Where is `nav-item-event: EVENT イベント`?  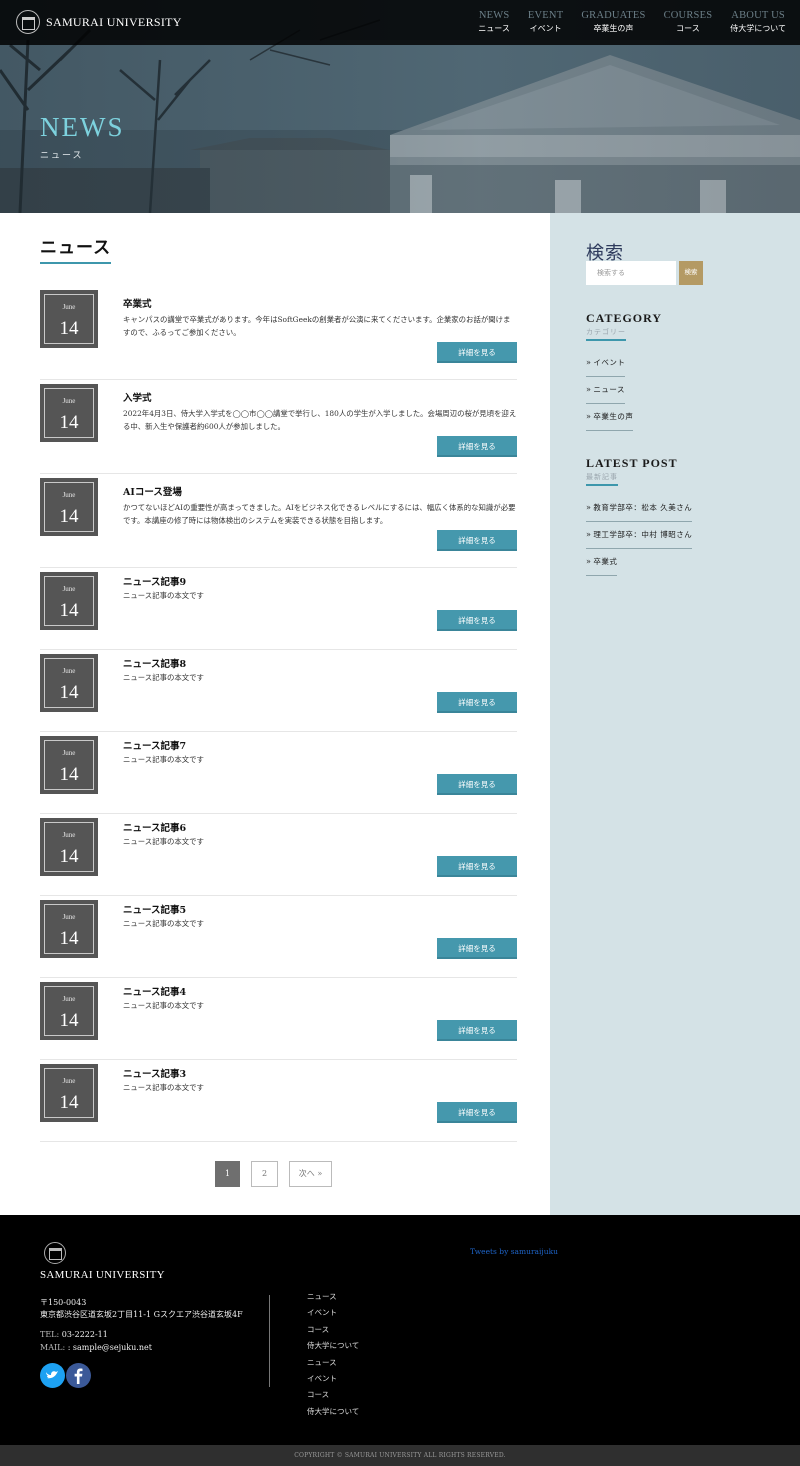 nav-item-event: EVENT イベント is located at coordinates (545, 22).